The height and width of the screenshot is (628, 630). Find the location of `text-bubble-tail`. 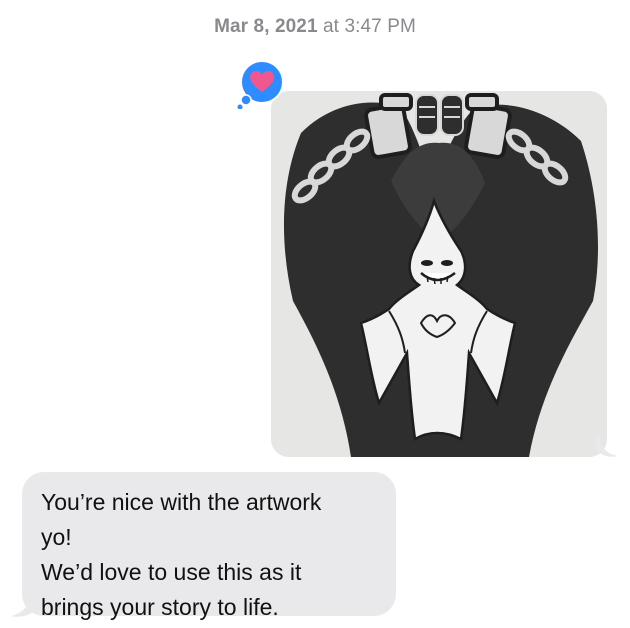

text-bubble-tail is located at coordinates (23, 606).